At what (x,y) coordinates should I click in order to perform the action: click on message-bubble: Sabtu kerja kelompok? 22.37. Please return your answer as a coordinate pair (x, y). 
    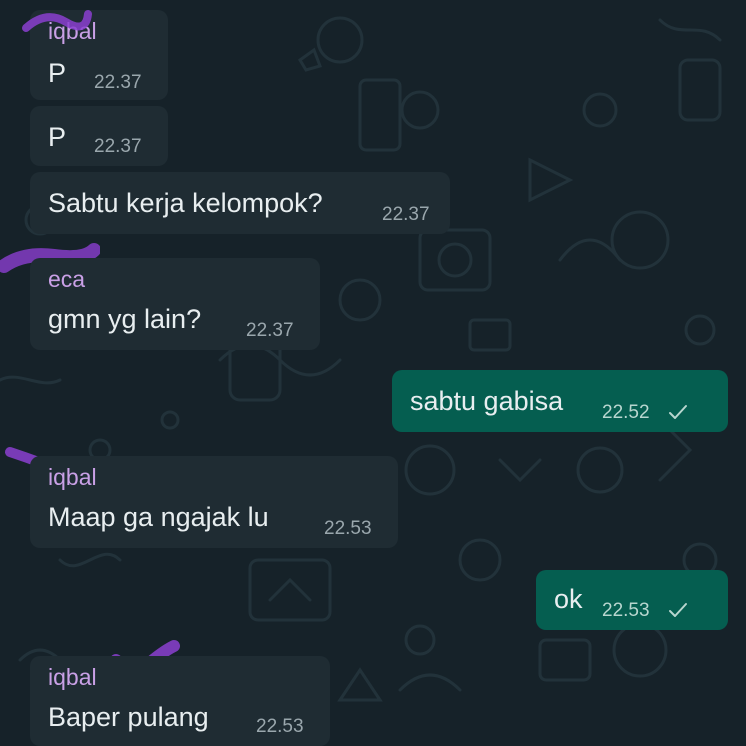
    Looking at the image, I should click on (240, 203).